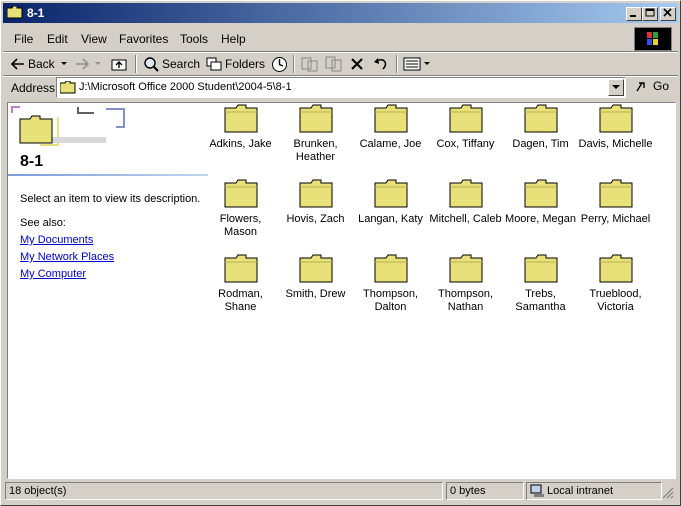 The height and width of the screenshot is (506, 681). Describe the element at coordinates (334, 64) in the screenshot. I see `copy-to-button` at that location.